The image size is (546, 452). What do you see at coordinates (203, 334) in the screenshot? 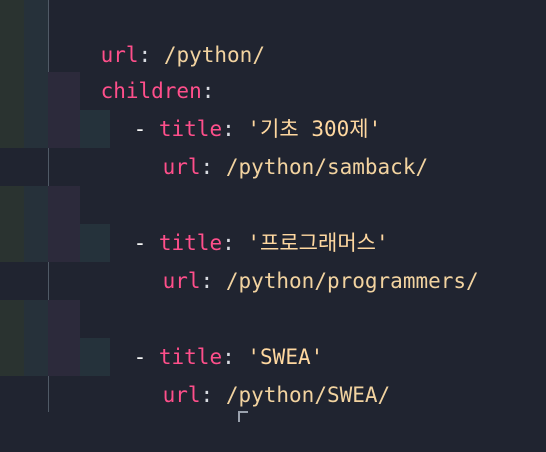
I see `code-line: - title: 'SWEA'` at bounding box center [203, 334].